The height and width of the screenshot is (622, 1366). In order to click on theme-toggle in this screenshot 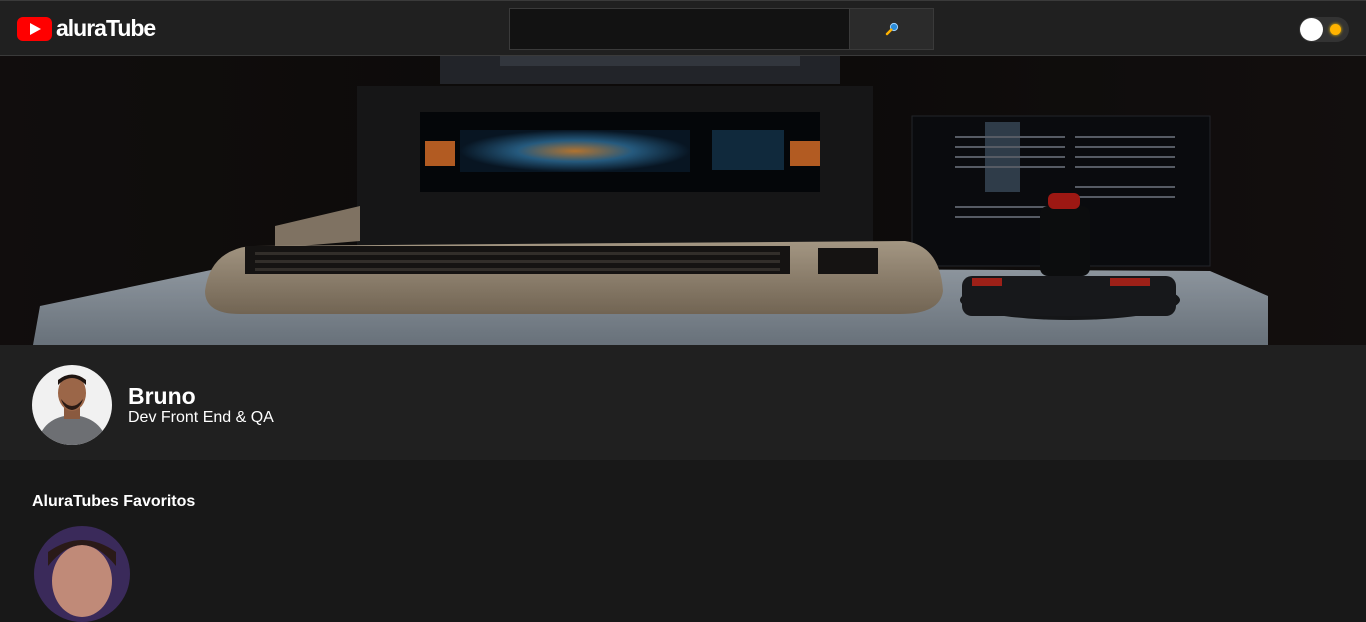, I will do `click(1324, 29)`.